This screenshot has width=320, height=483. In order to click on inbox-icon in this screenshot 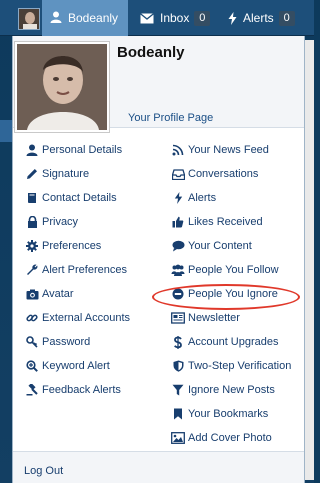, I will do `click(178, 174)`.